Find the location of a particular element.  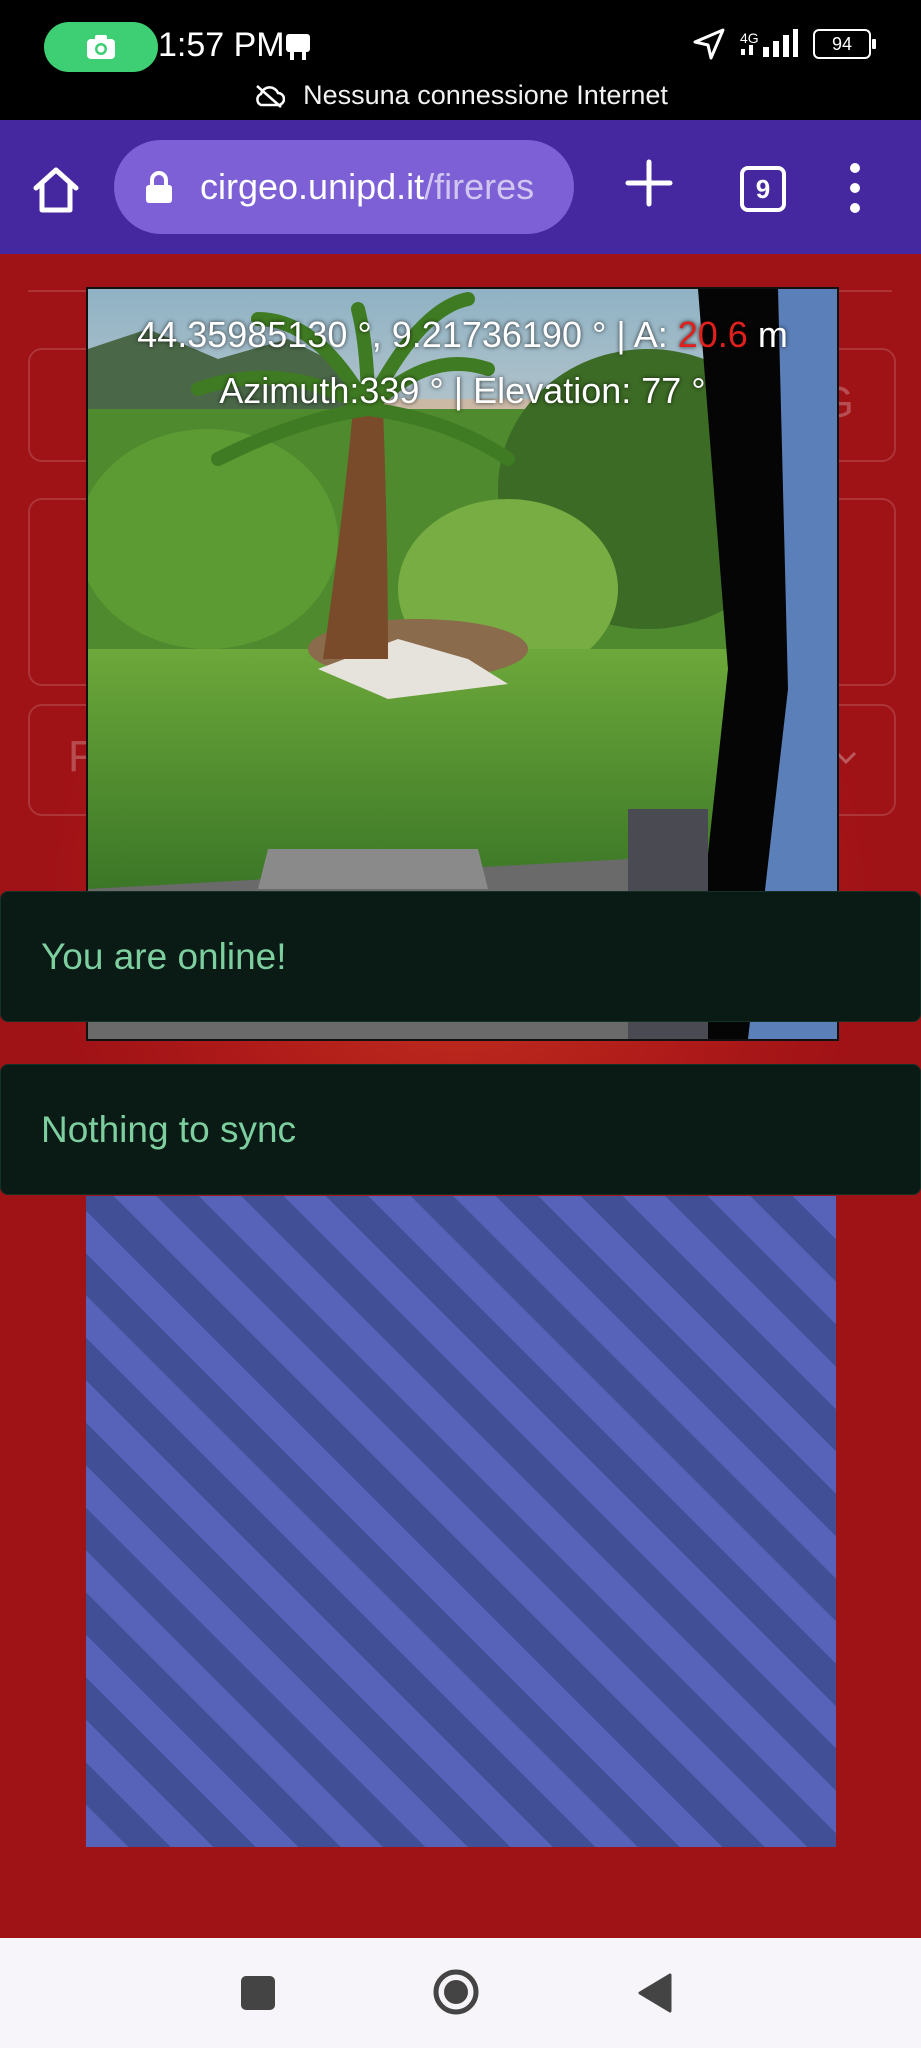

url-path: /fireres is located at coordinates (479, 186).